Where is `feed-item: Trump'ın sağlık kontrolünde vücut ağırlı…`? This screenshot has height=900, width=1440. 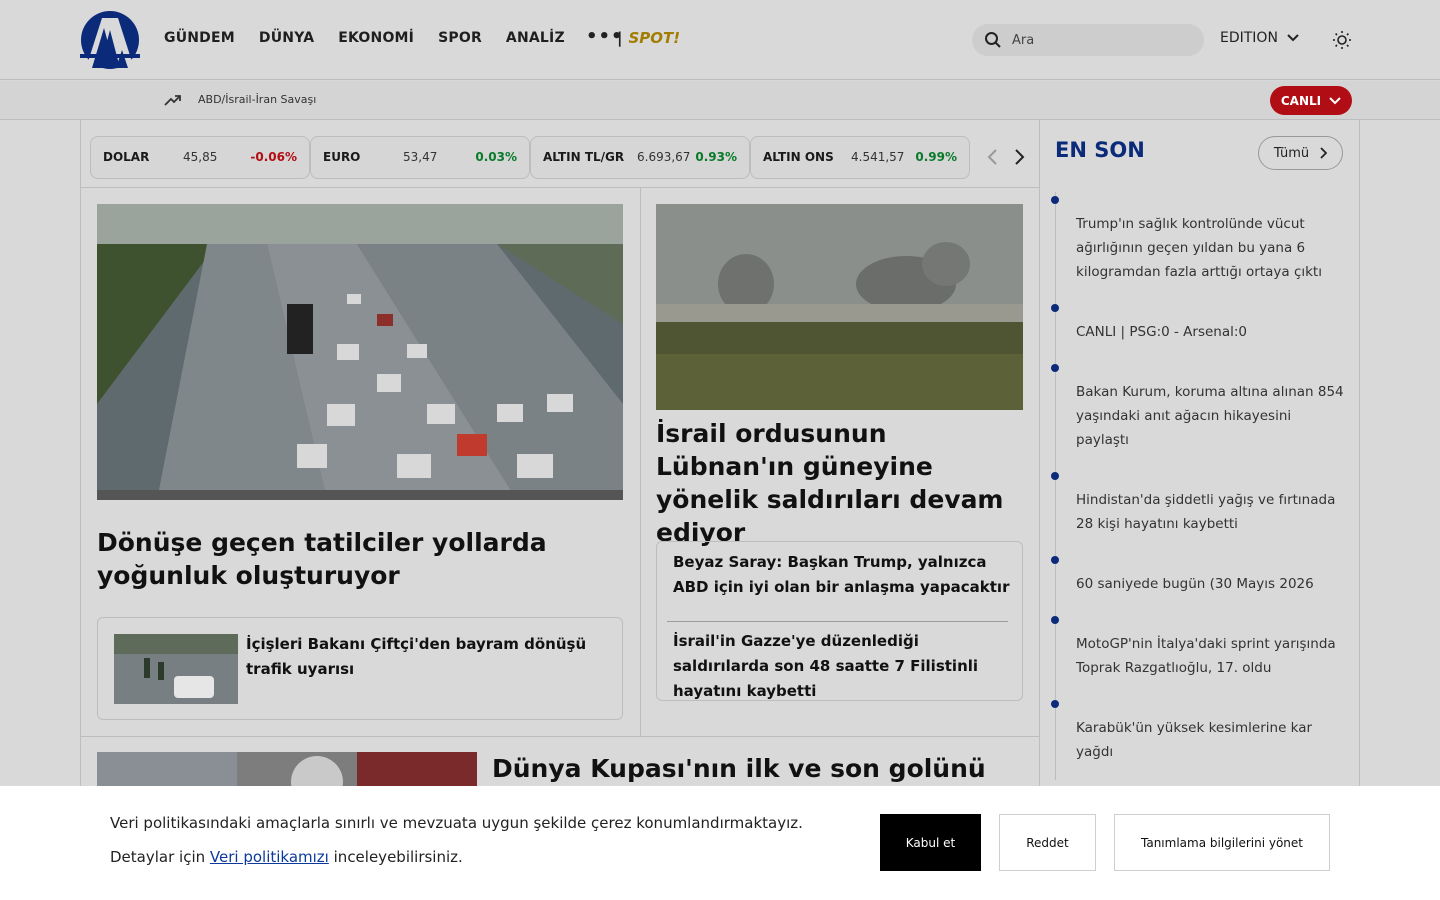 feed-item: Trump'ın sağlık kontrolünde vücut ağırlı… is located at coordinates (1198, 246).